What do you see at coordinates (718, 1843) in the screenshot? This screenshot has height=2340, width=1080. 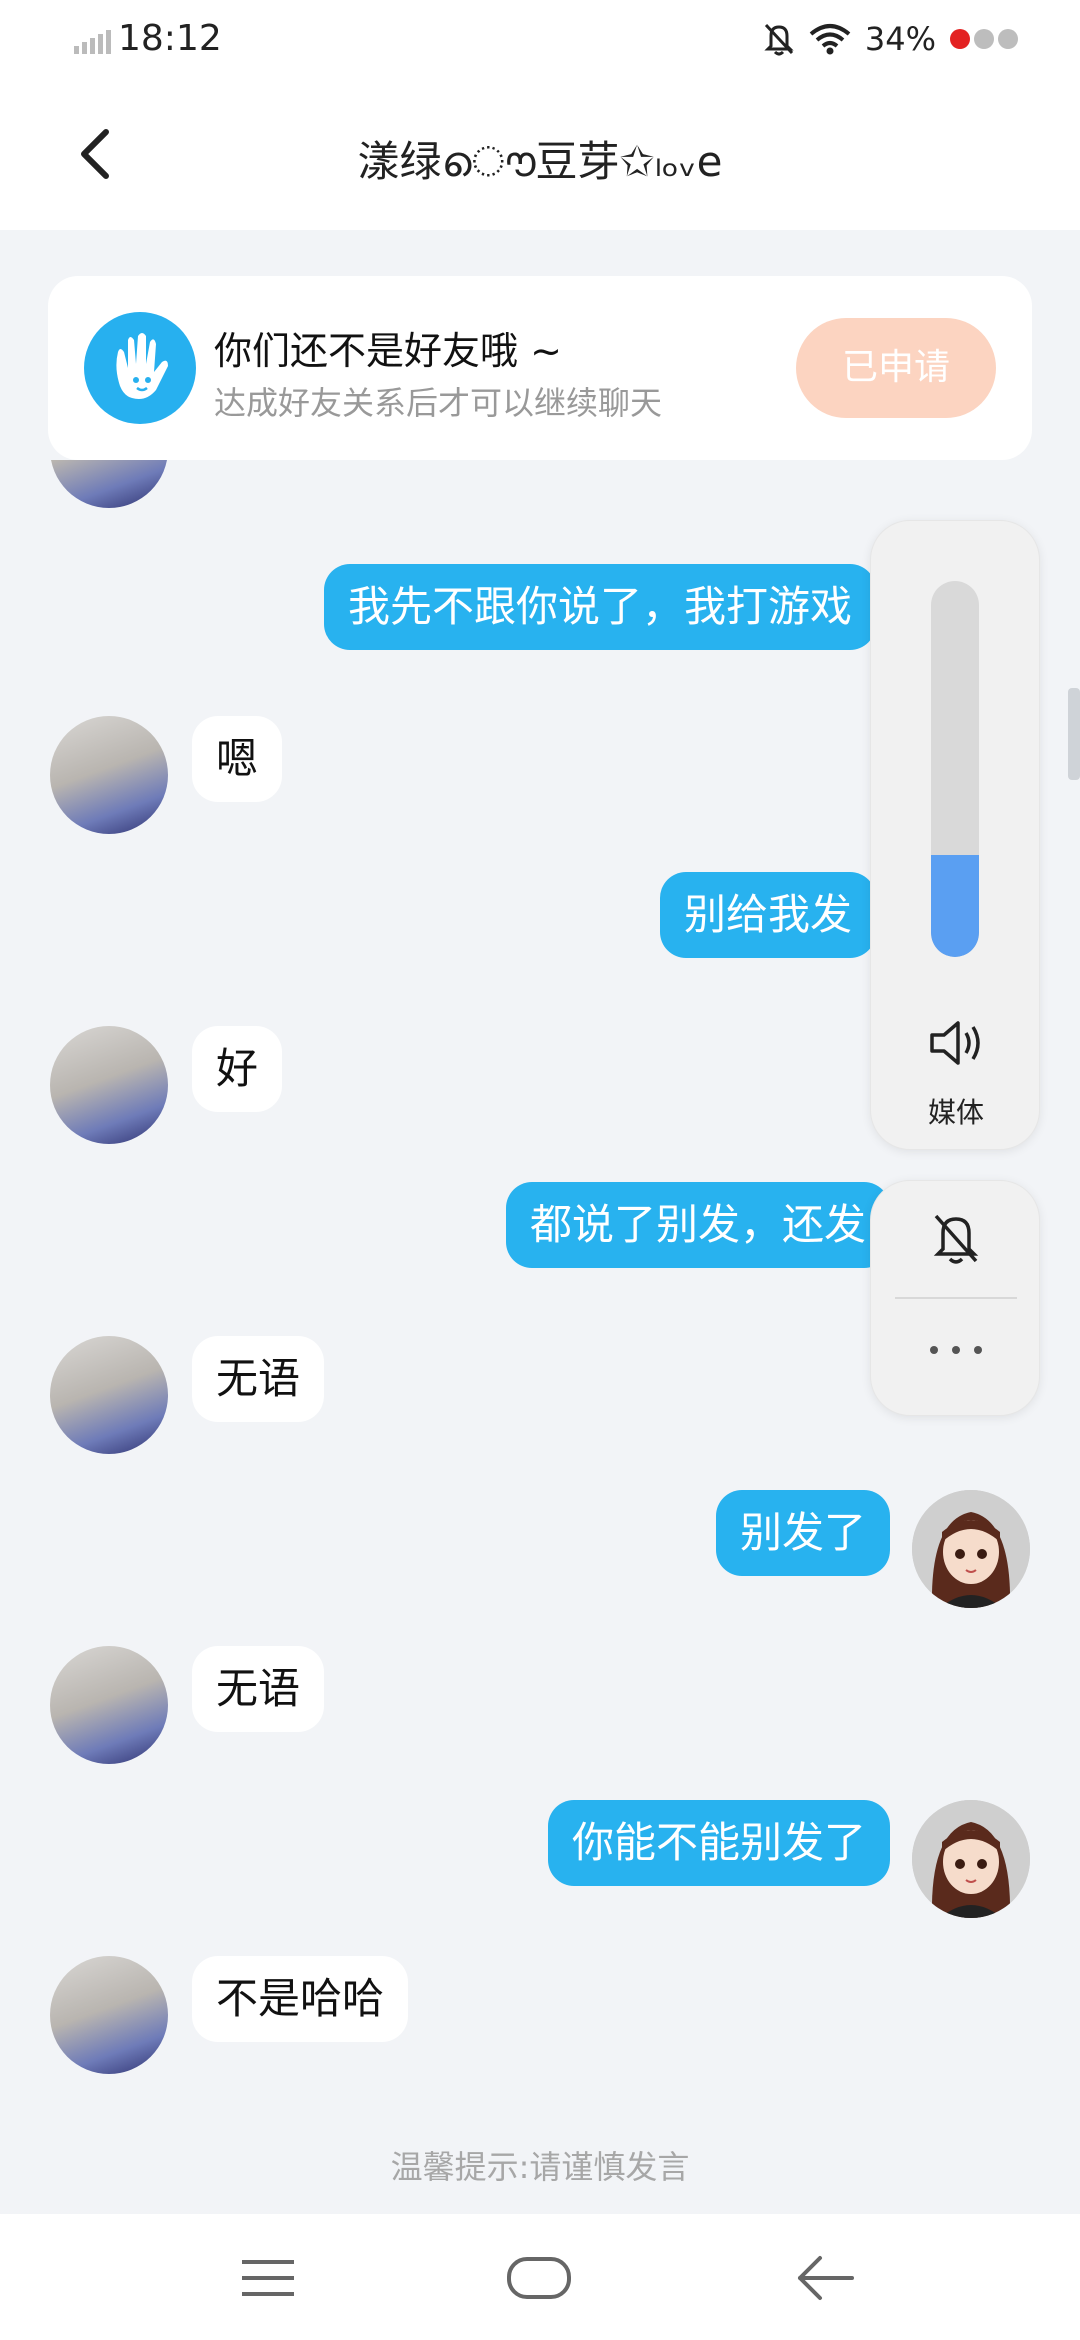 I see `message-bubble-out: 你能不能别发了` at bounding box center [718, 1843].